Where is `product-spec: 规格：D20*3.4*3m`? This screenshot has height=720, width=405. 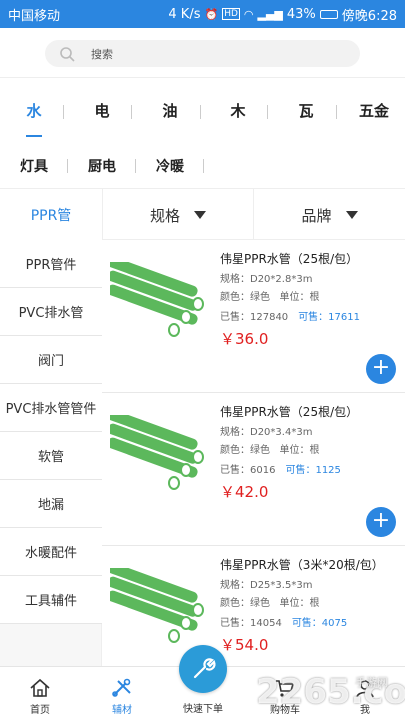 product-spec: 规格：D20*3.4*3m is located at coordinates (266, 432).